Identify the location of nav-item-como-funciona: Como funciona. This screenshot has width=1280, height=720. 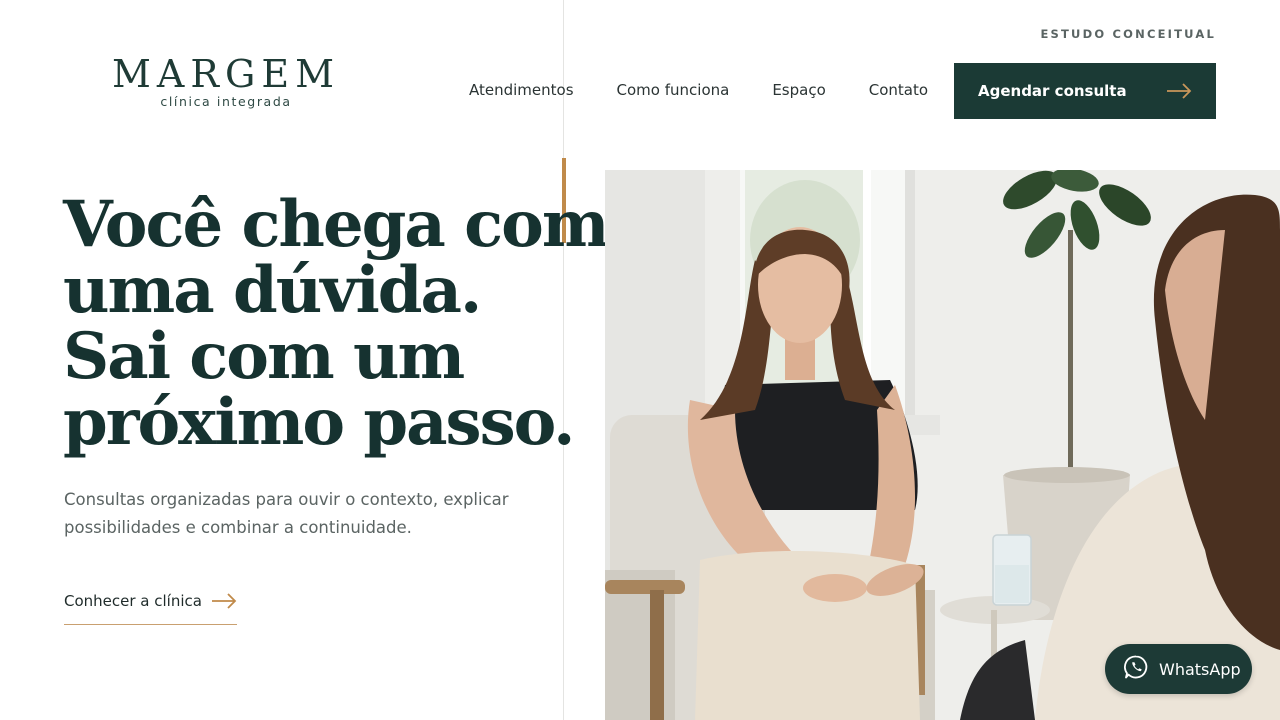
(673, 90).